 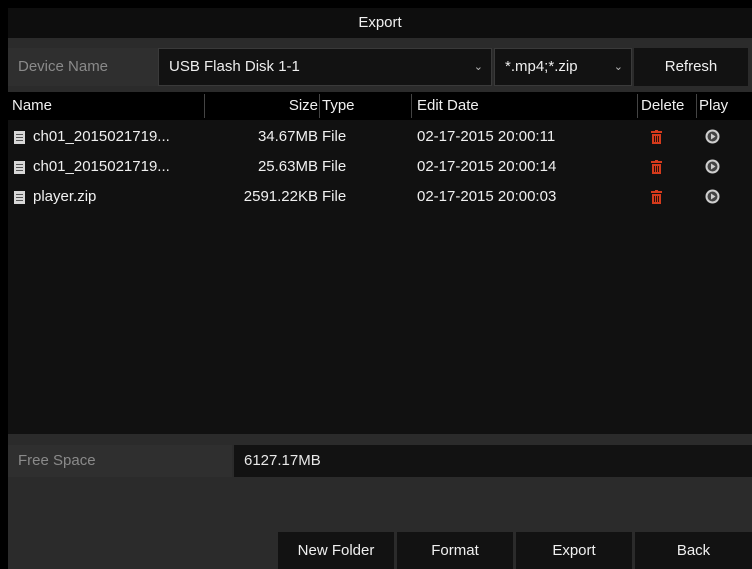 What do you see at coordinates (487, 196) in the screenshot?
I see `file-edit-date: 02-17-2015 20:00:03` at bounding box center [487, 196].